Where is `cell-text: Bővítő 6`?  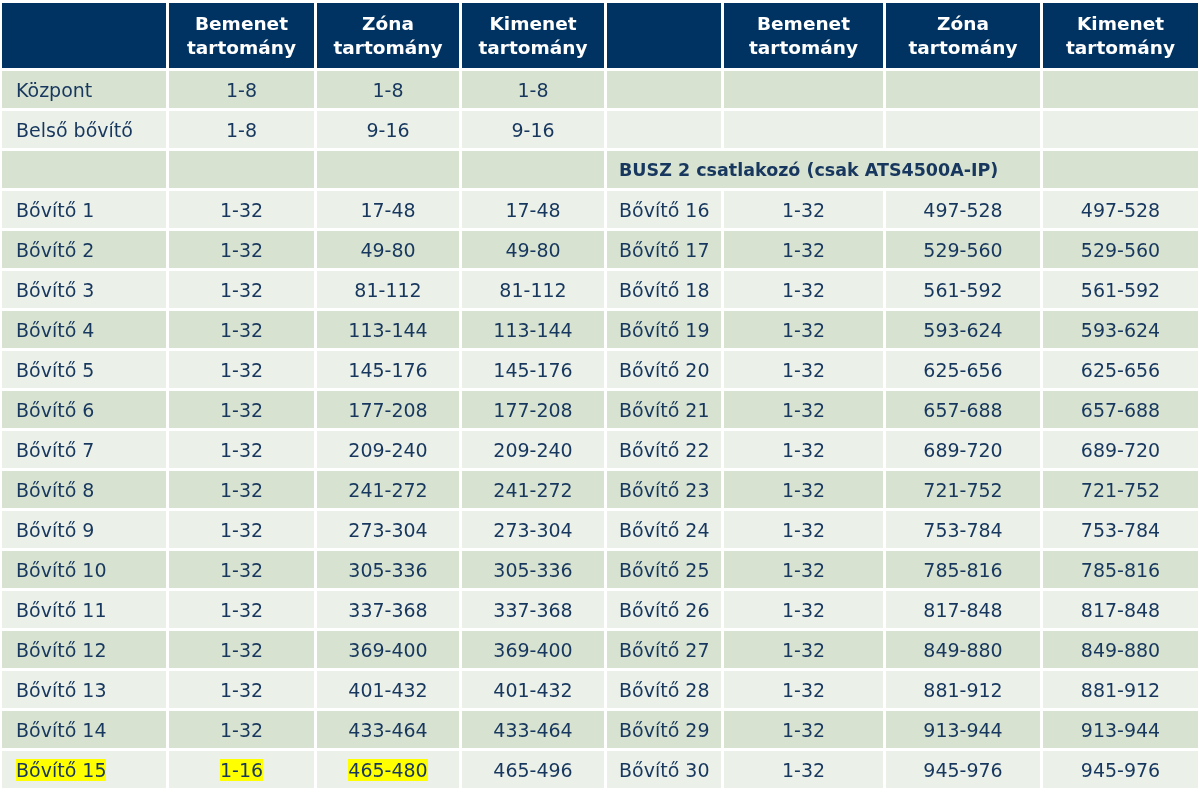 cell-text: Bővítő 6 is located at coordinates (55, 409).